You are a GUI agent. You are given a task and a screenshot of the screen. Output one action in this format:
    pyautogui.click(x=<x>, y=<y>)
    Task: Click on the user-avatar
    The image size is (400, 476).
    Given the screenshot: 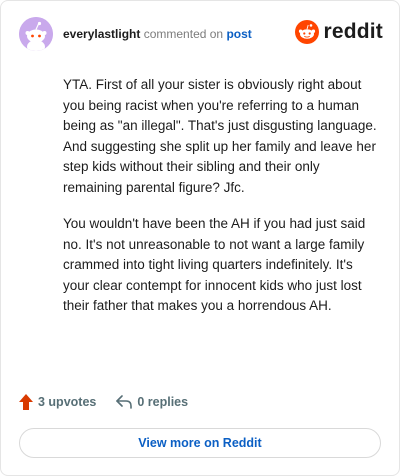 What is the action you would take?
    pyautogui.click(x=36, y=34)
    